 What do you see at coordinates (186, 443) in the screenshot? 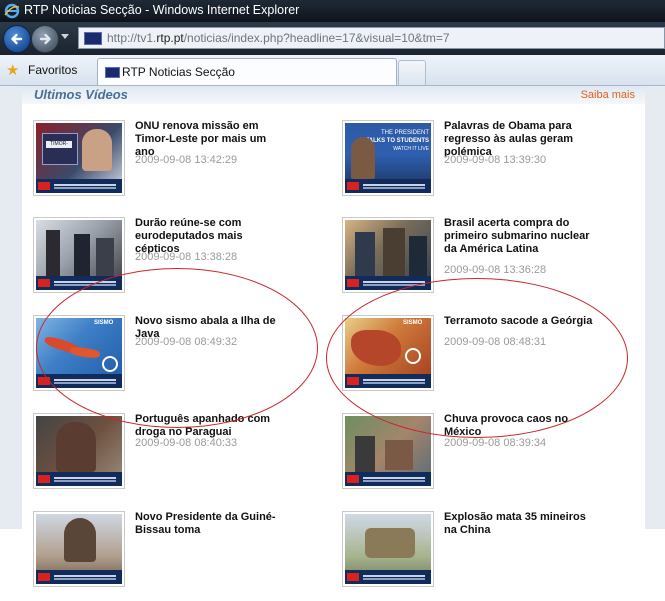
I see `video-timestamp: 2009-09-08 08:40:33` at bounding box center [186, 443].